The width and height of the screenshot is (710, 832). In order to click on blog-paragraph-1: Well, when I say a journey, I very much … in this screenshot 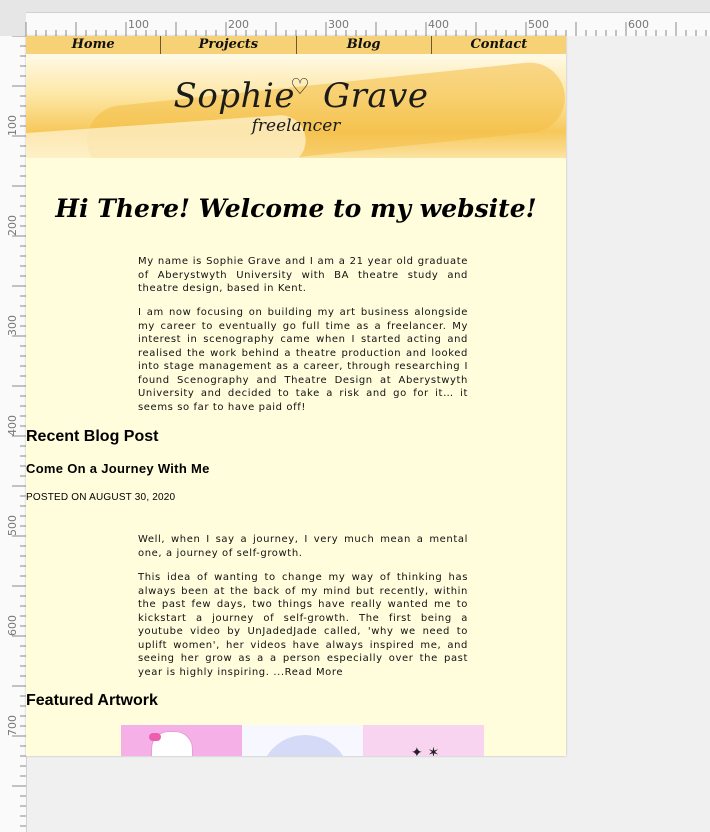, I will do `click(303, 546)`.